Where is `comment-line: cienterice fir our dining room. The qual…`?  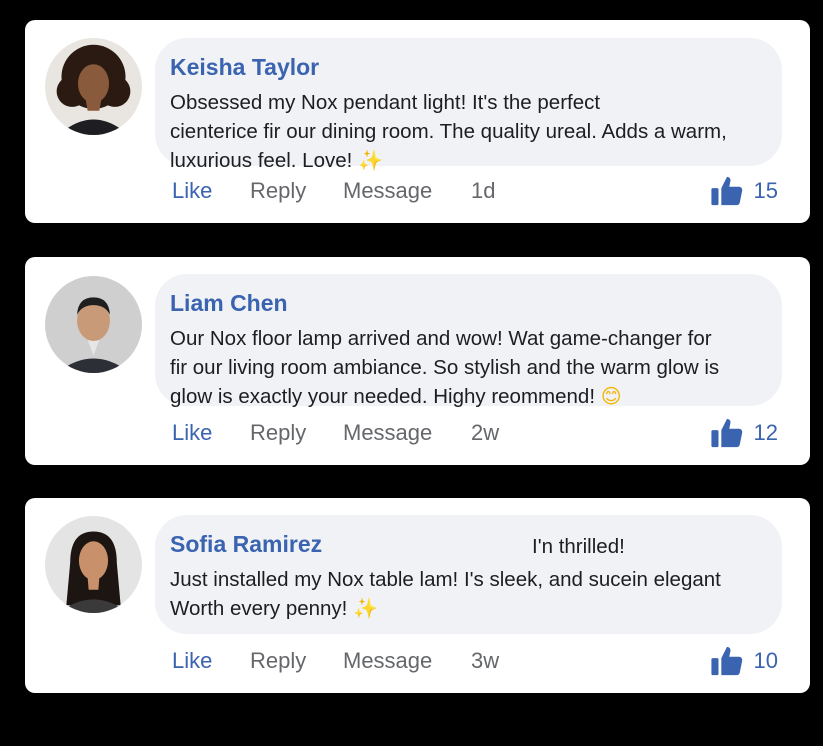 comment-line: cienterice fir our dining room. The qual… is located at coordinates (448, 131).